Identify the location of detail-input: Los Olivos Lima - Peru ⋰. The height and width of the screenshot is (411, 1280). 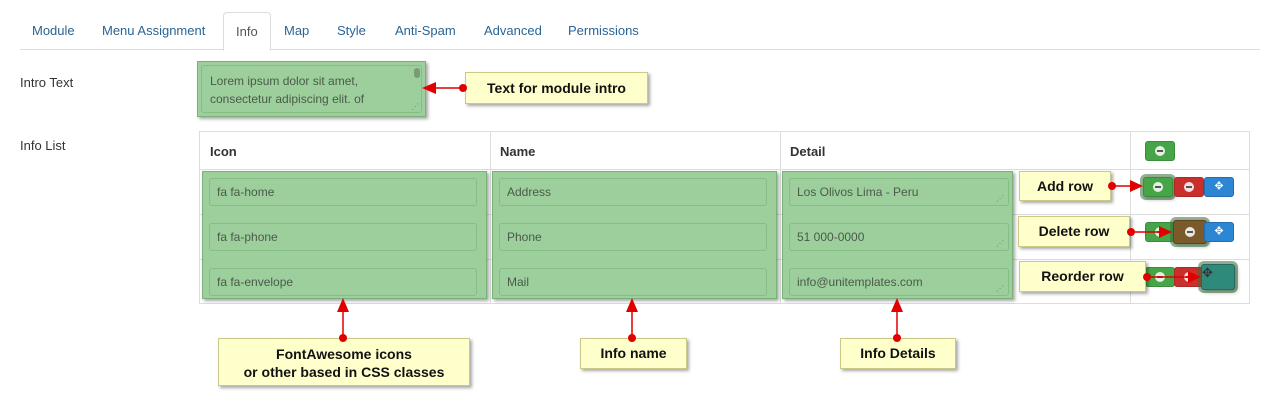
(899, 192).